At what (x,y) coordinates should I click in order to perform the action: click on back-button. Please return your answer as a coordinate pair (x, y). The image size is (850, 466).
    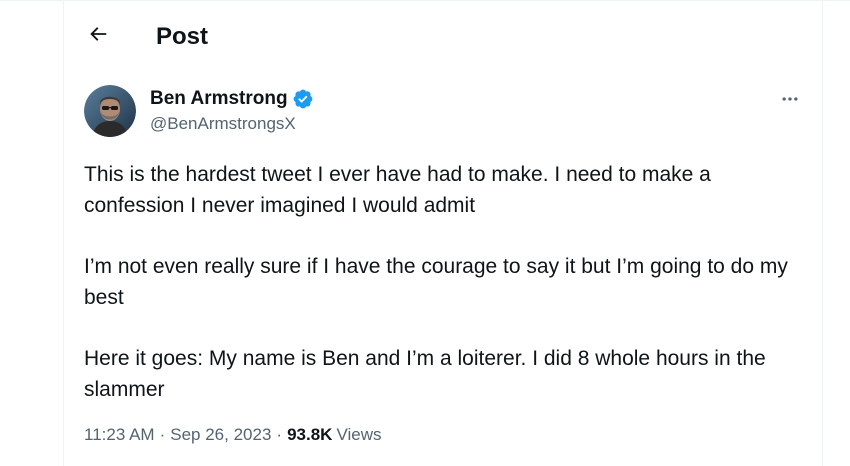
    Looking at the image, I should click on (98, 34).